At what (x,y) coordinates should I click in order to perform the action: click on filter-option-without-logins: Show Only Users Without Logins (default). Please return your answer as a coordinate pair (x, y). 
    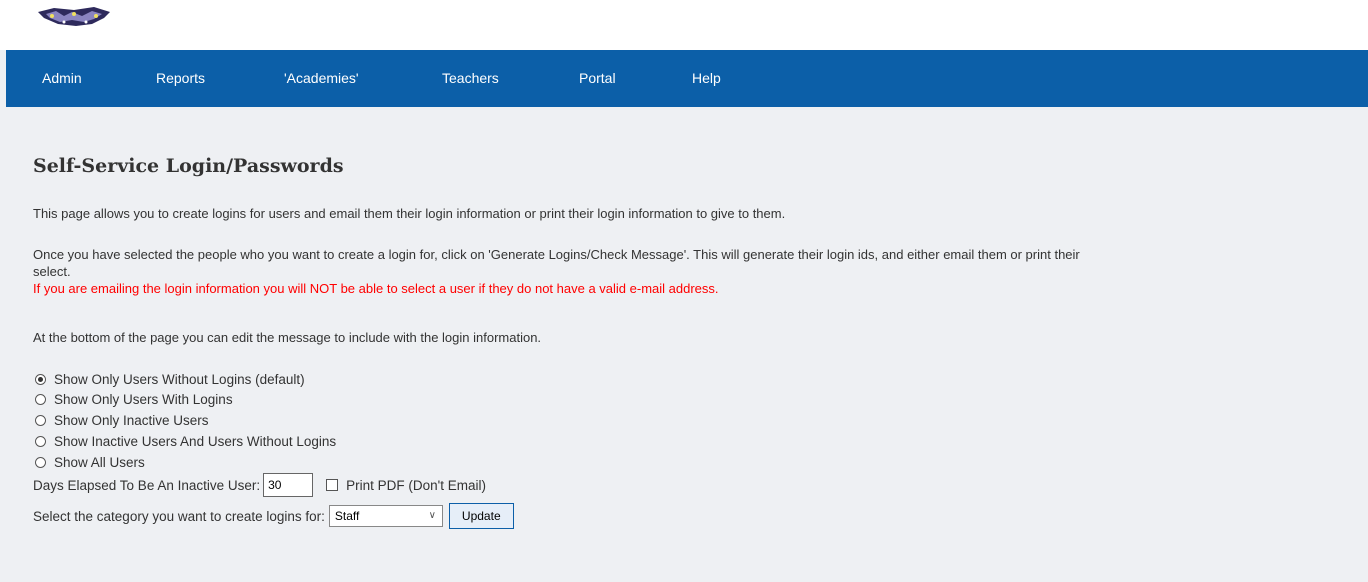
    Looking at the image, I should click on (170, 379).